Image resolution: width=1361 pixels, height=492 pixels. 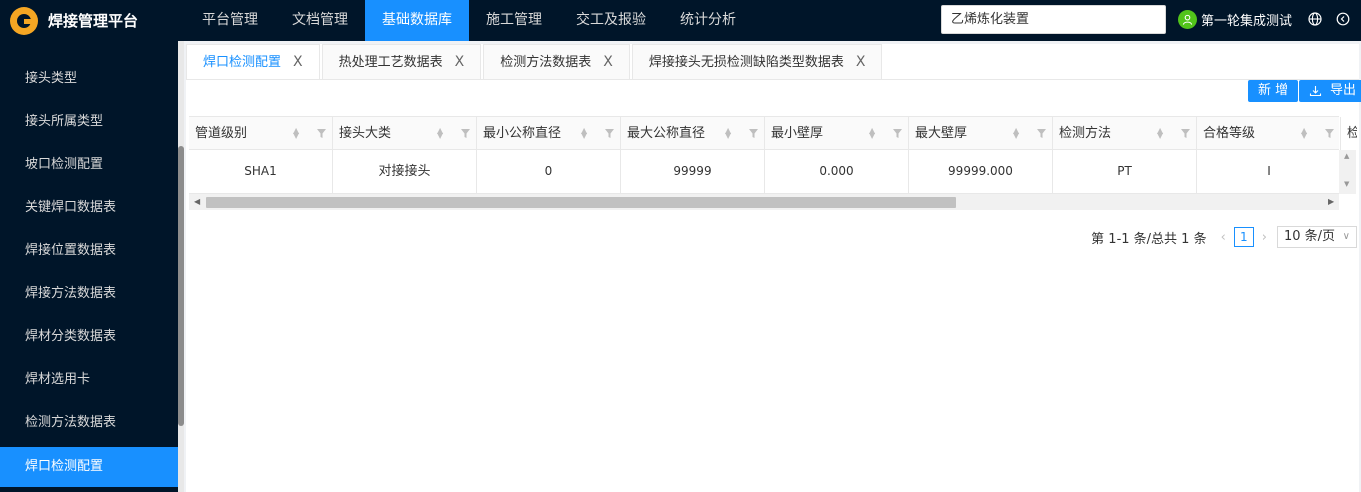 I want to click on sidebar-item-groove-inspection: 坡口检测配置, so click(x=89, y=165).